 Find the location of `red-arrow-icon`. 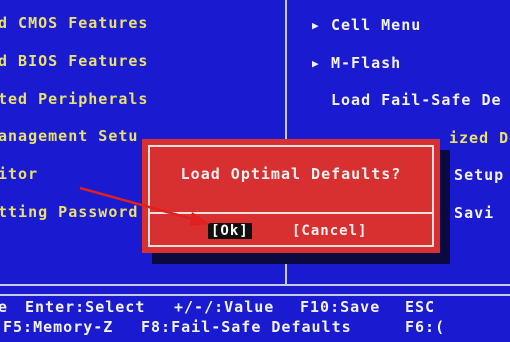

red-arrow-icon is located at coordinates (144, 206).